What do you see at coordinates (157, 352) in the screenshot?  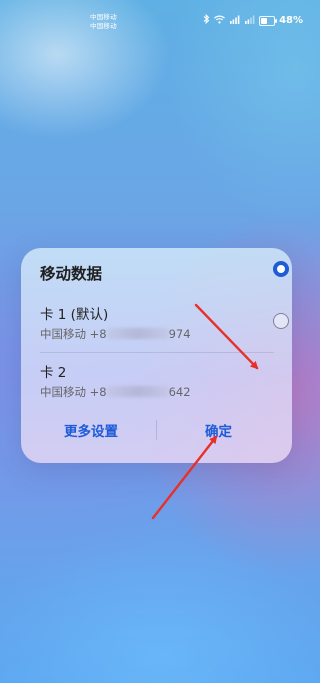 I see `divider` at bounding box center [157, 352].